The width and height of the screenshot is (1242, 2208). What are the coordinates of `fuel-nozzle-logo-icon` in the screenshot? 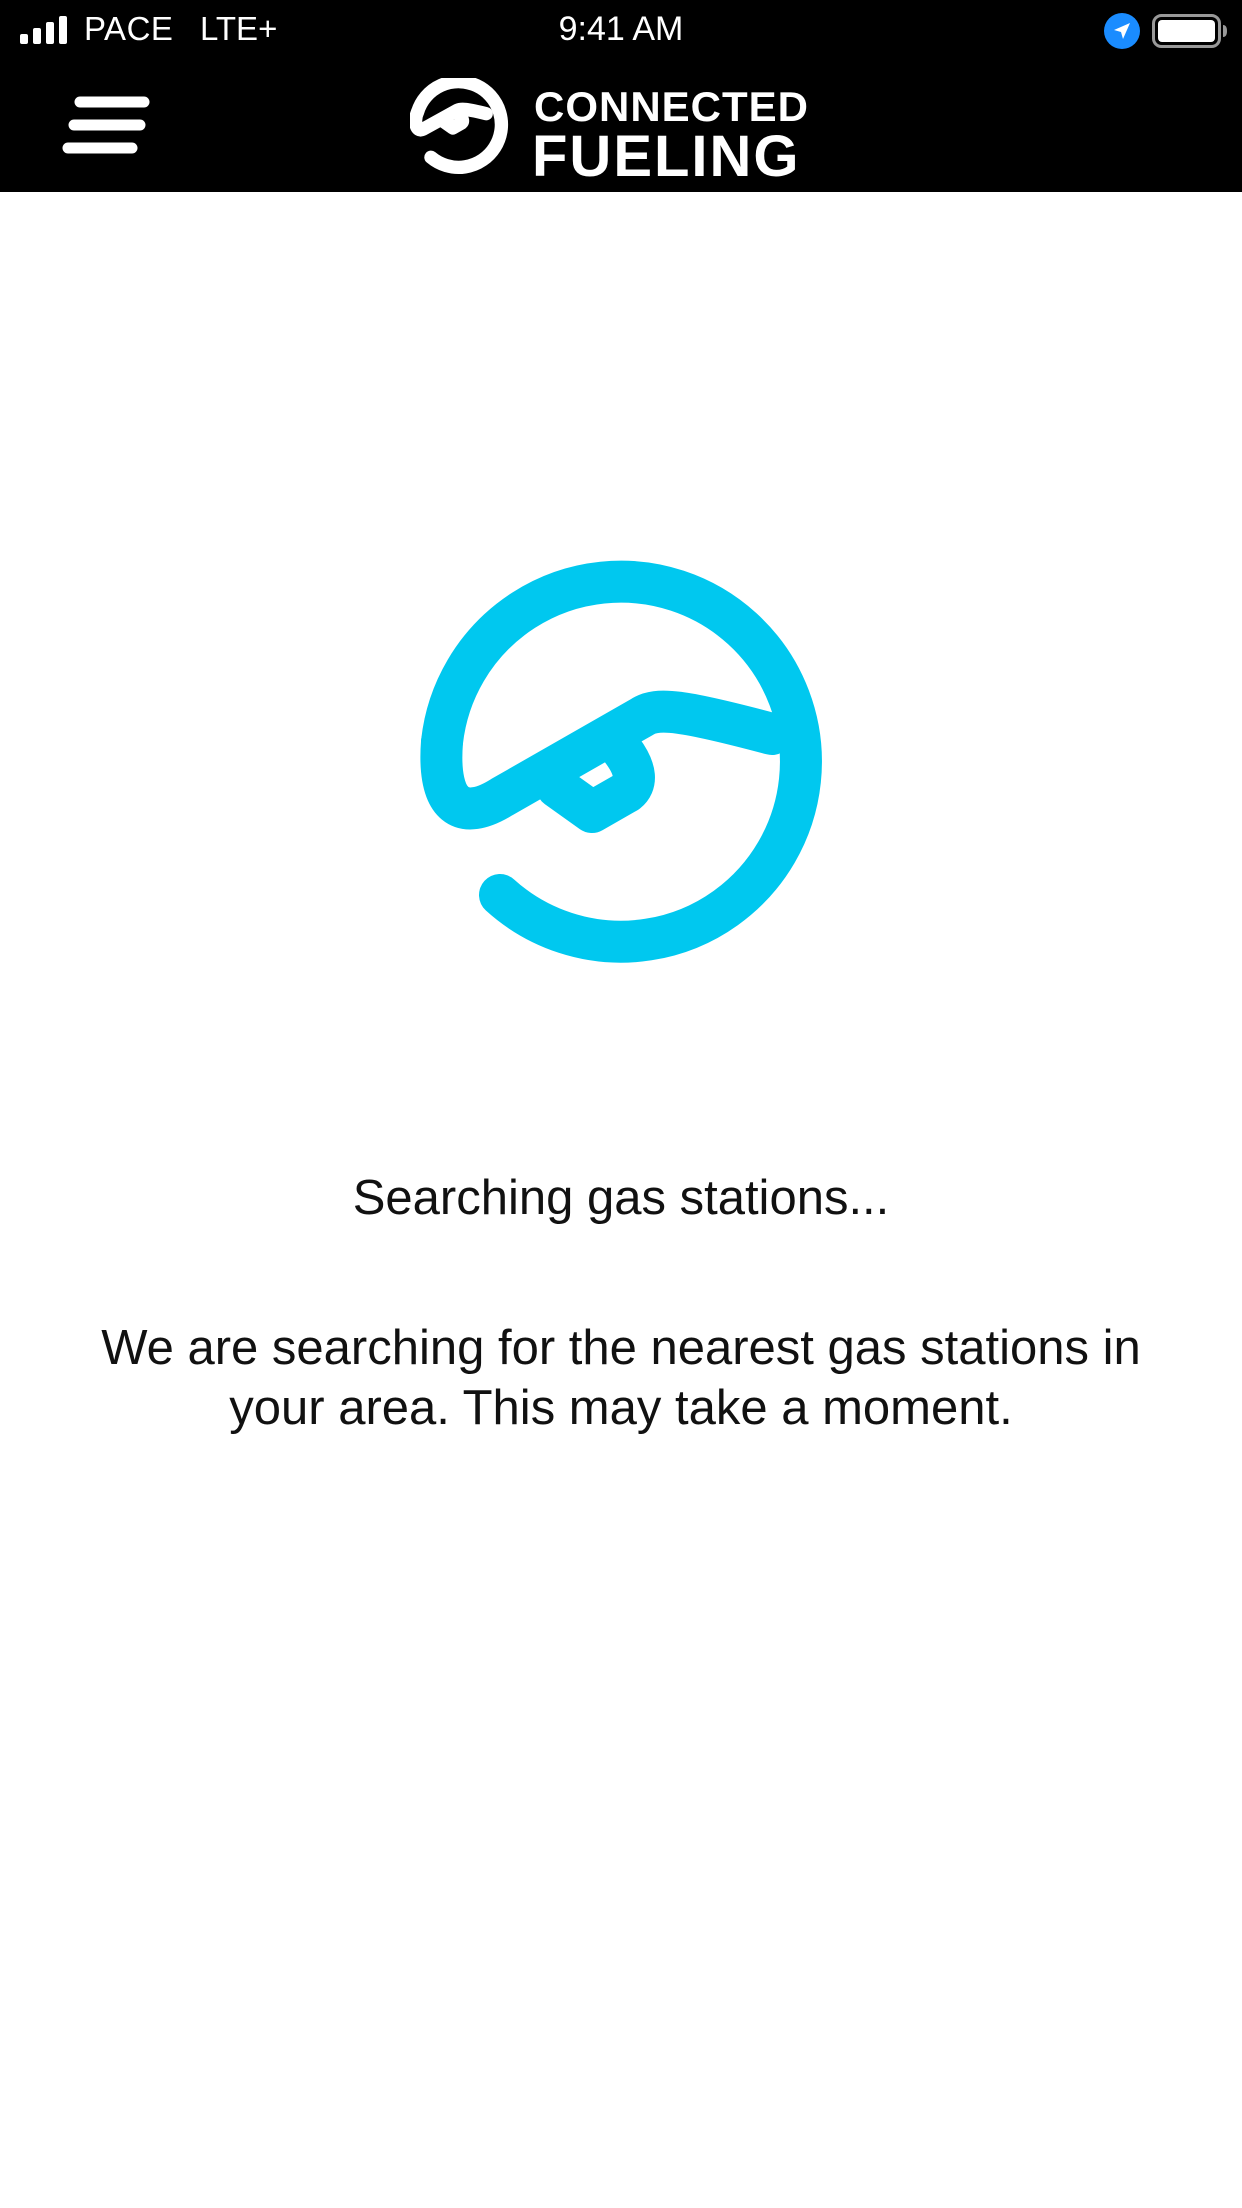 It's located at (459, 126).